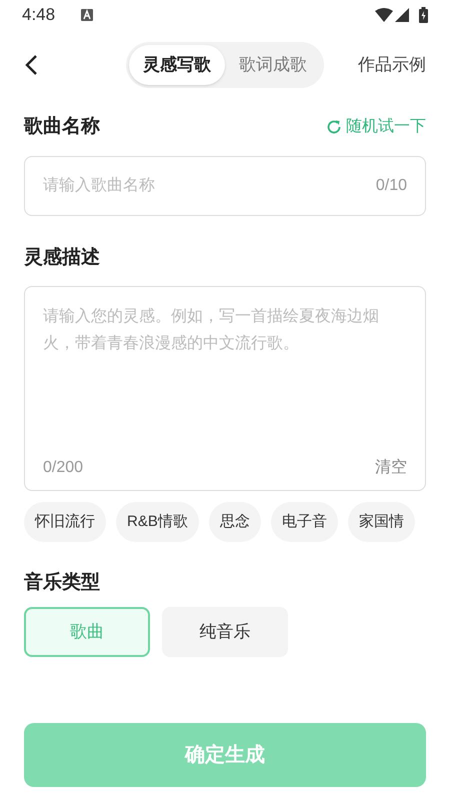 This screenshot has width=450, height=800. I want to click on style-tag: 家国情, so click(381, 522).